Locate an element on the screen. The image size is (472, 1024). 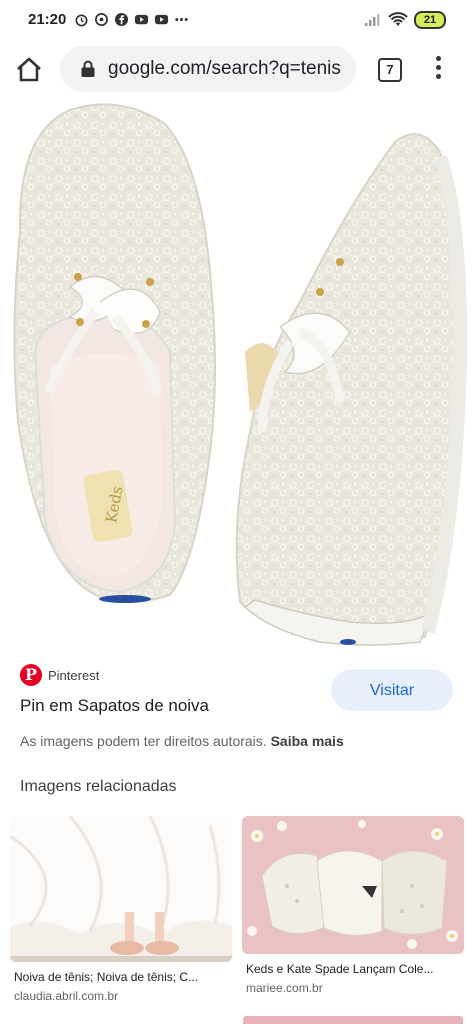
result-source: P Pinterest is located at coordinates (59, 675).